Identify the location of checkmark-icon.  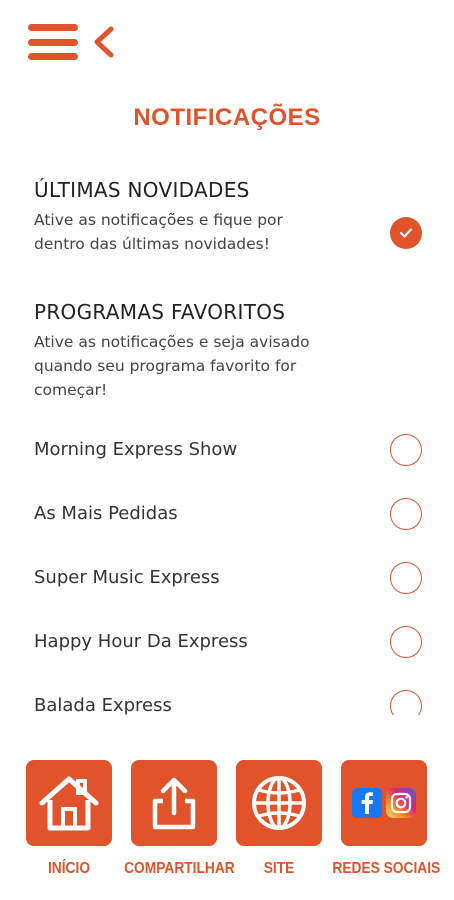
(406, 233).